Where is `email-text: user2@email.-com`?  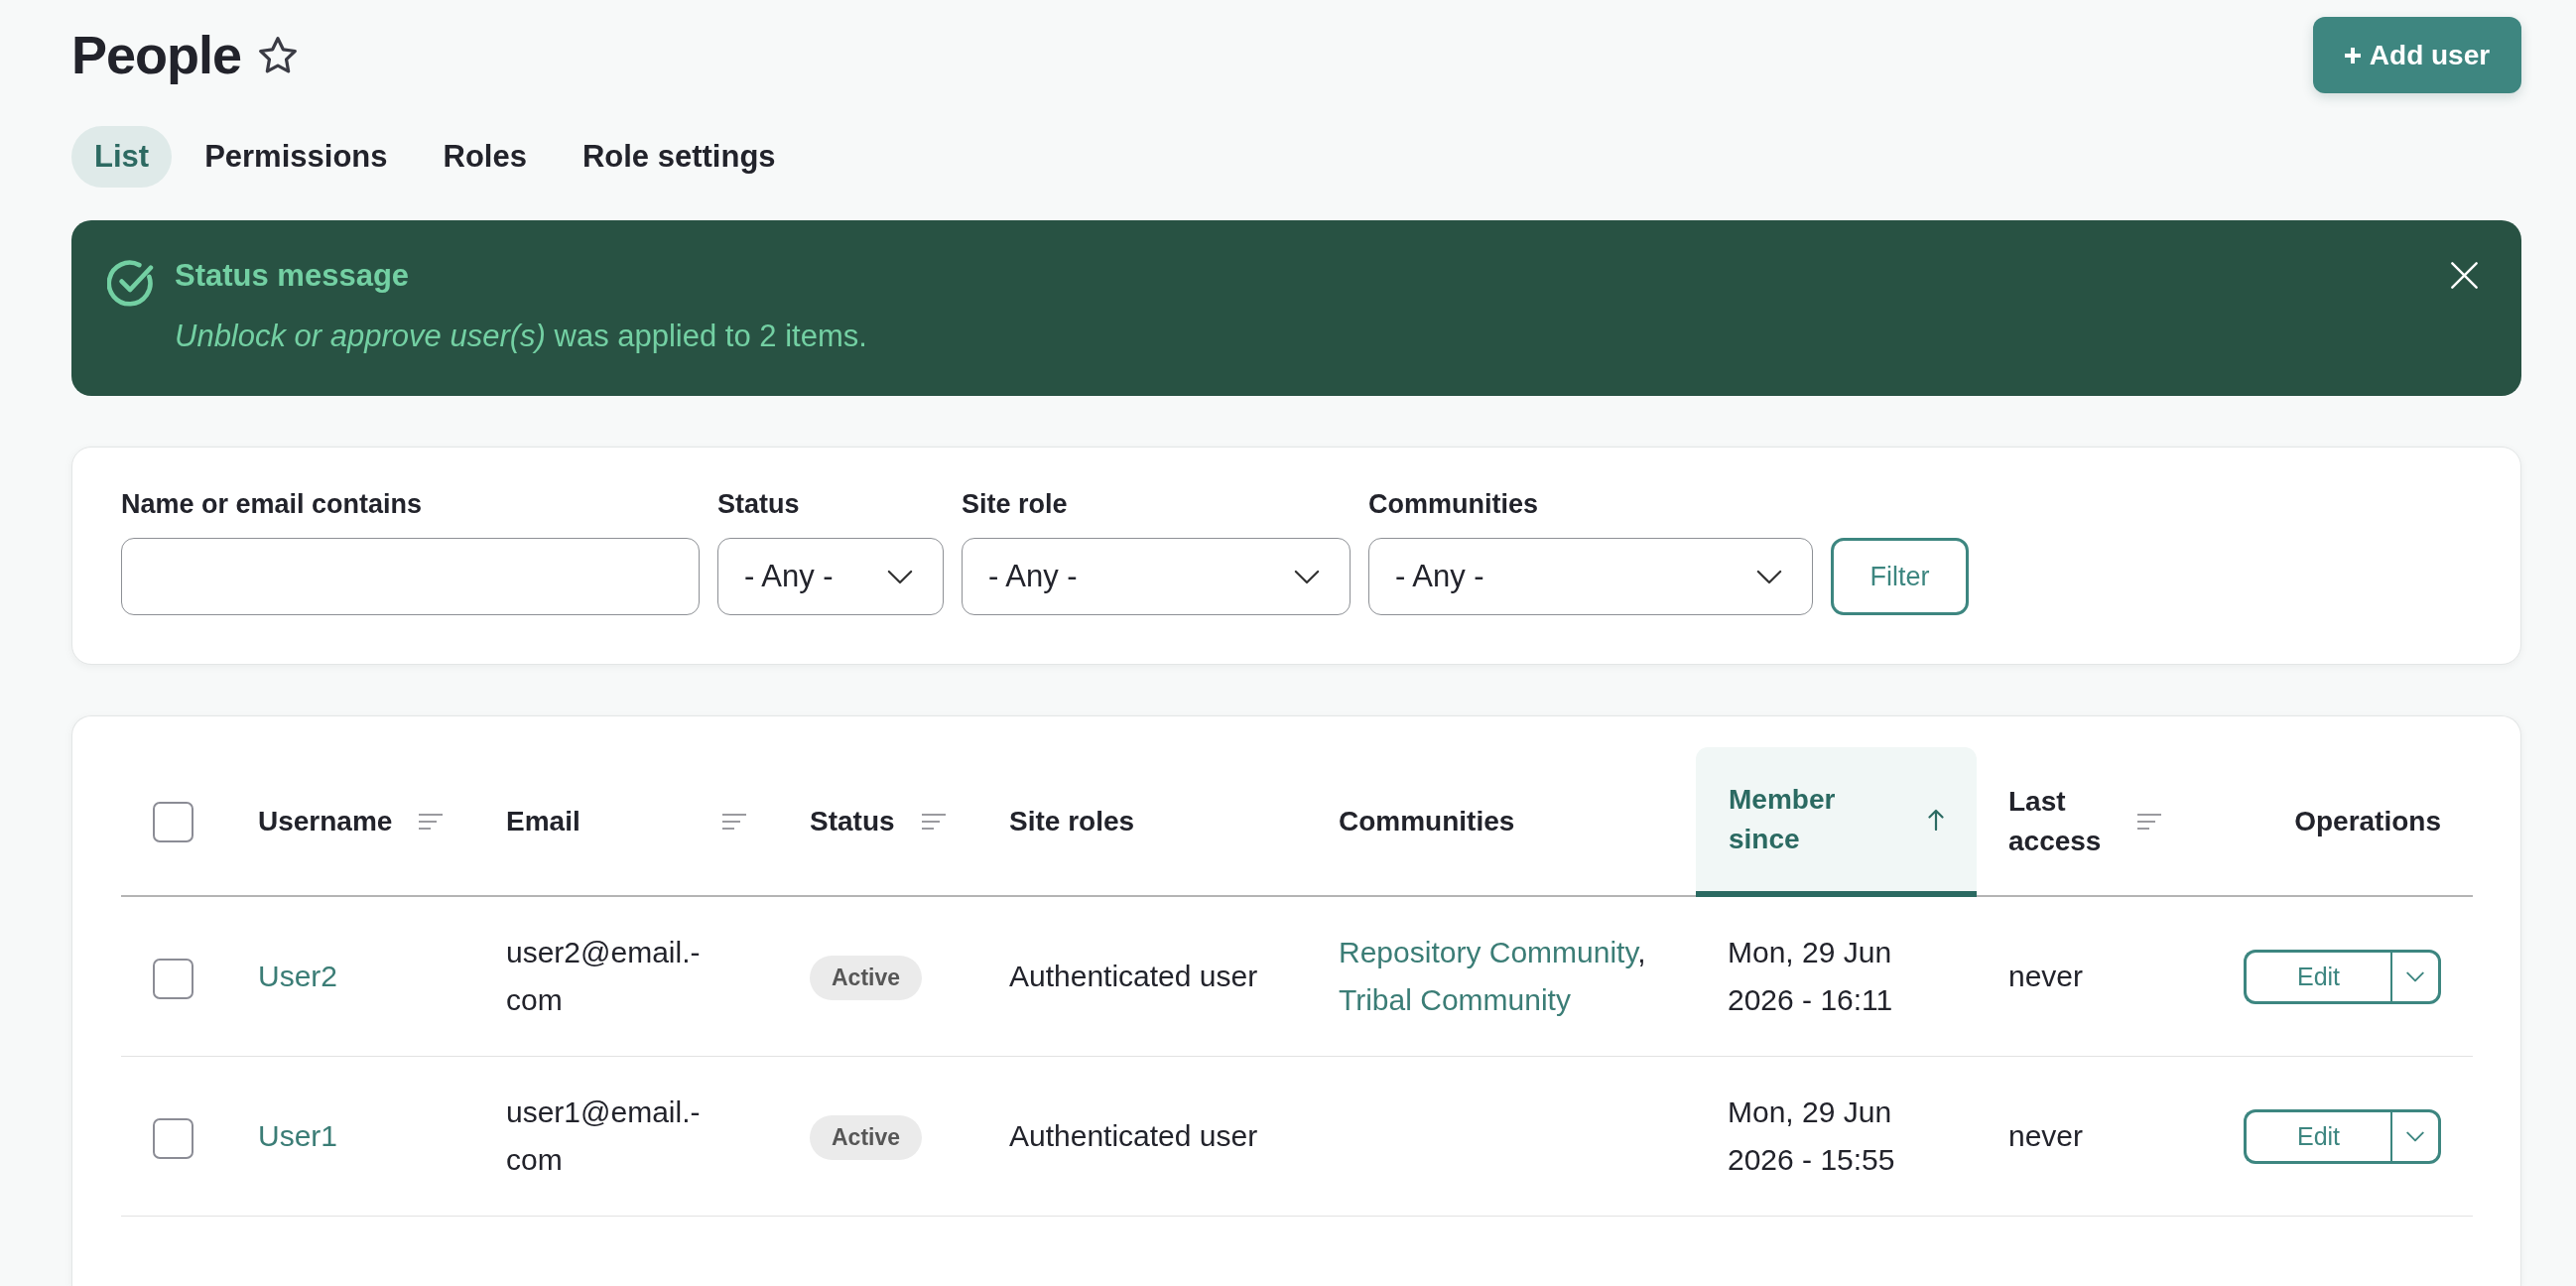
email-text: user2@email.-com is located at coordinates (604, 976).